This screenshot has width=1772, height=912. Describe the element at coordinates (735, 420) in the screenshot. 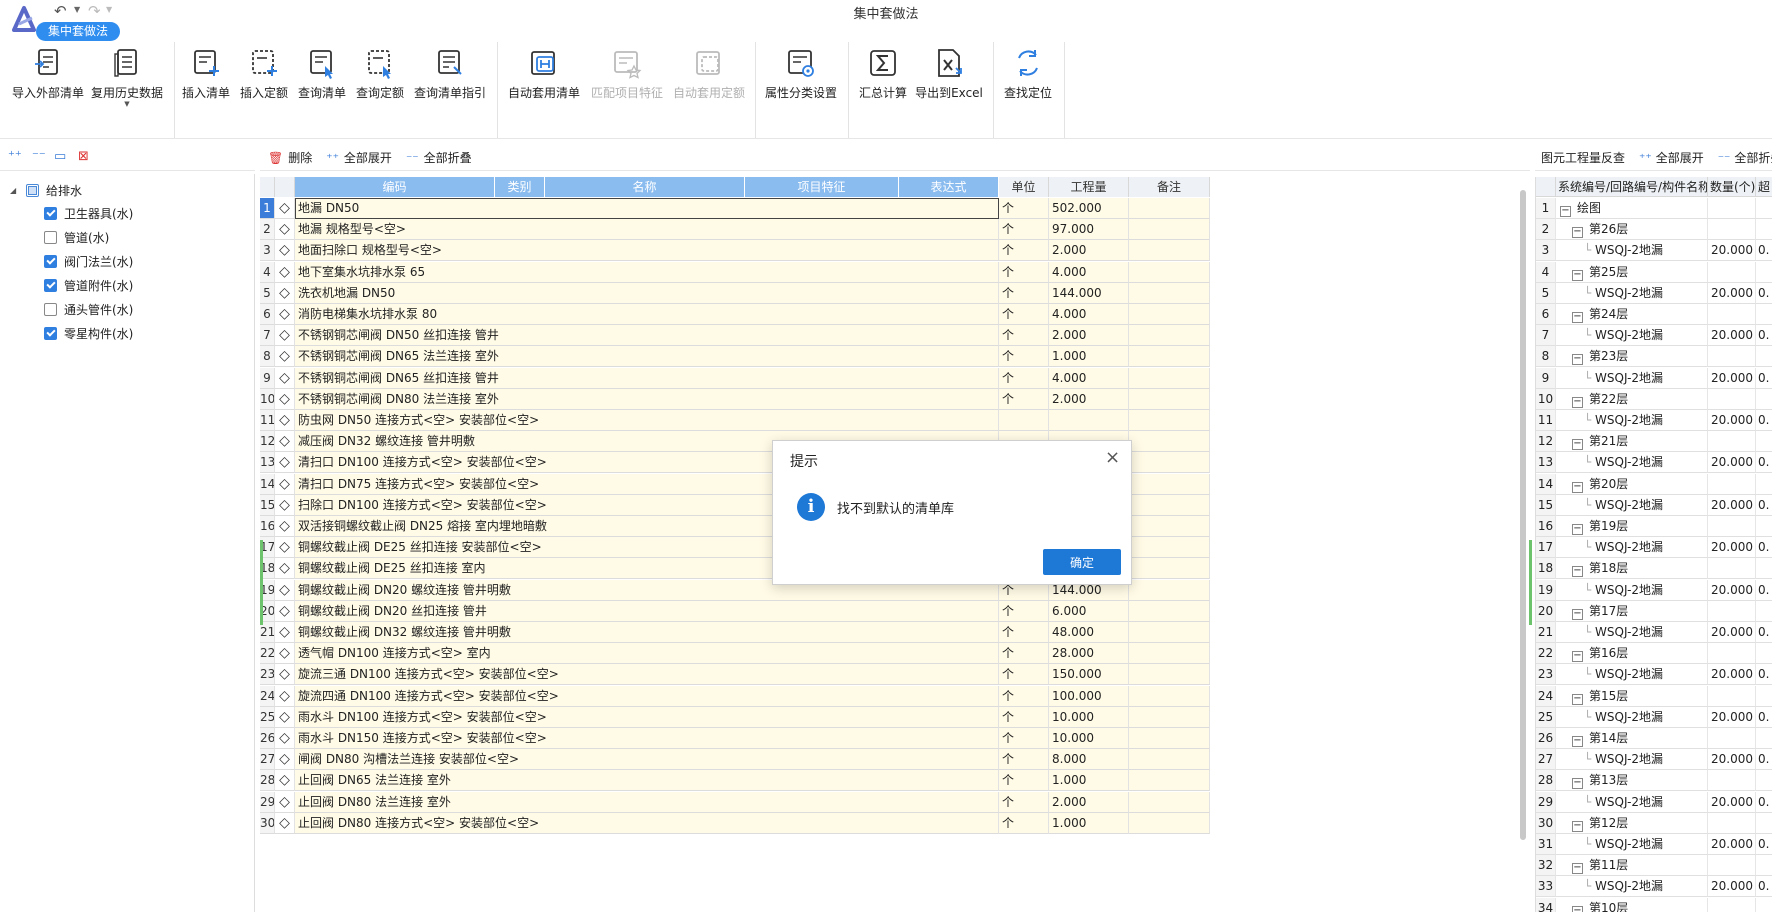

I see `table-row: 11 ◇ 防虫网 DN50 连接方式<空> 安装部位<空>` at that location.